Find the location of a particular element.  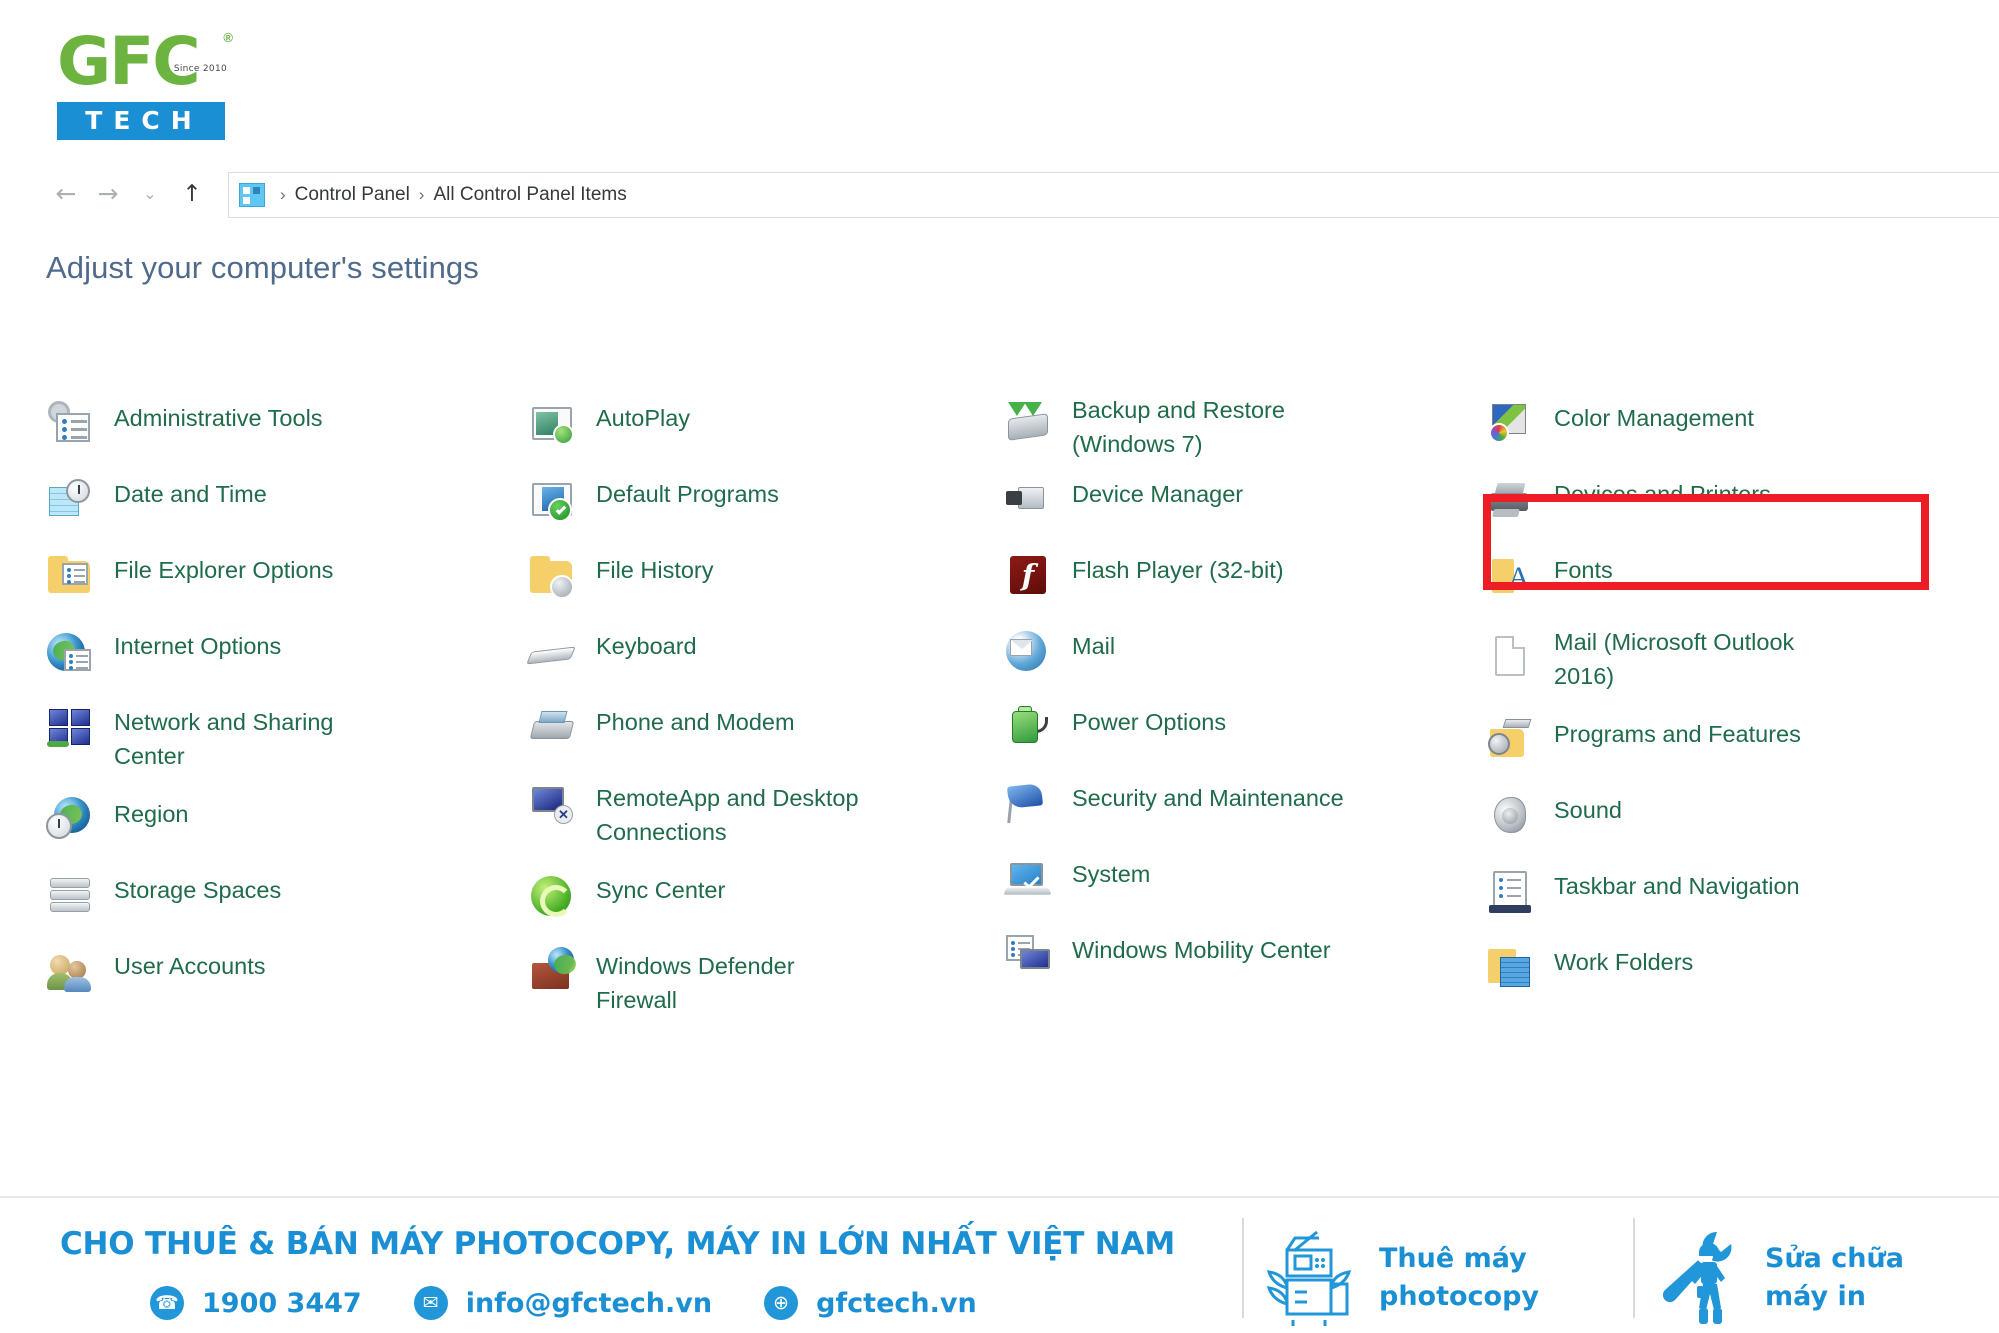

footer-service-rental: Thuê máy photocopy is located at coordinates (1402, 1278).